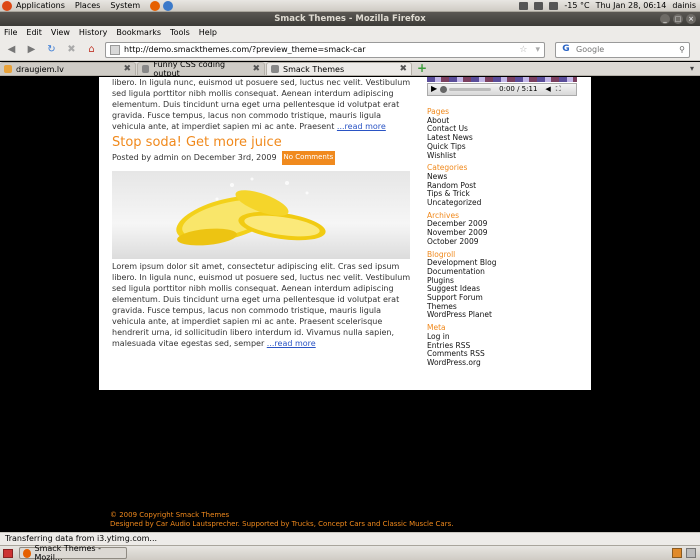 The image size is (700, 560). Describe the element at coordinates (34, 32) in the screenshot. I see `menu-edit: Edit` at that location.